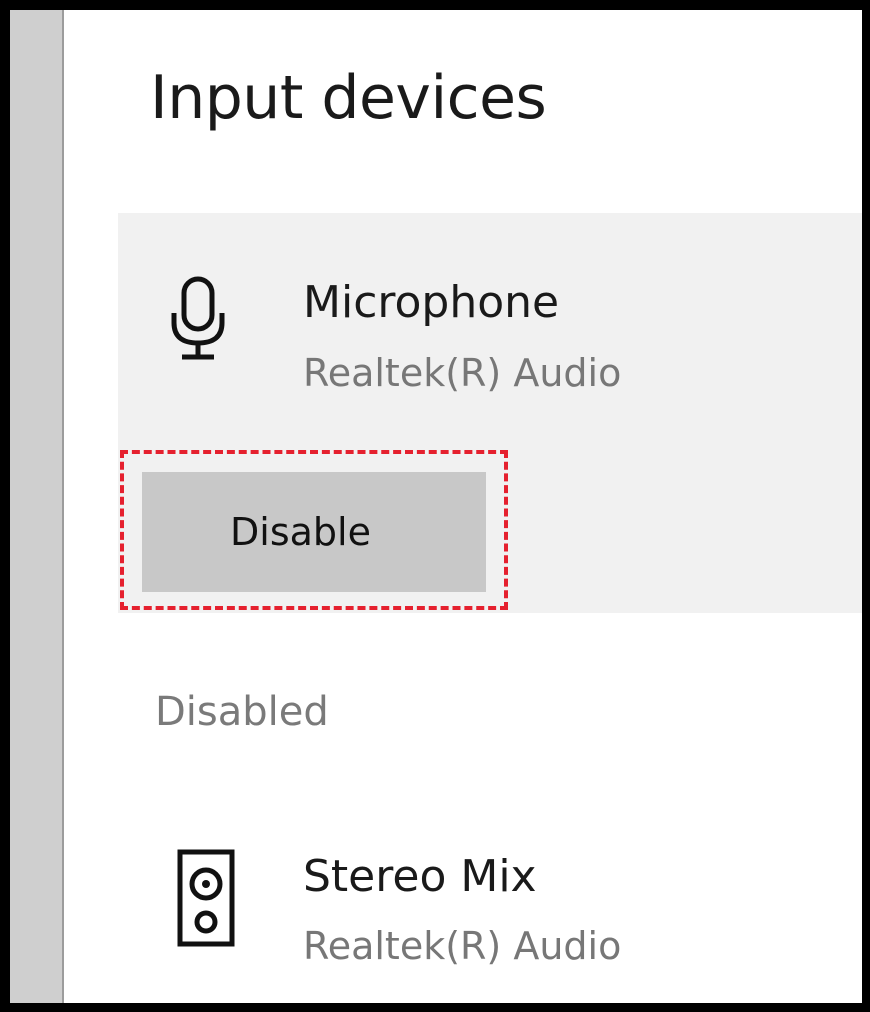 This screenshot has width=870, height=1012. What do you see at coordinates (348, 98) in the screenshot?
I see `page-title: Input devices` at bounding box center [348, 98].